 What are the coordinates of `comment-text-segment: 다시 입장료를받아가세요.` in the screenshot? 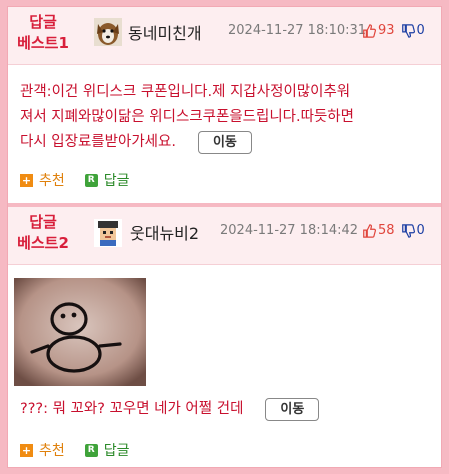 It's located at (98, 142).